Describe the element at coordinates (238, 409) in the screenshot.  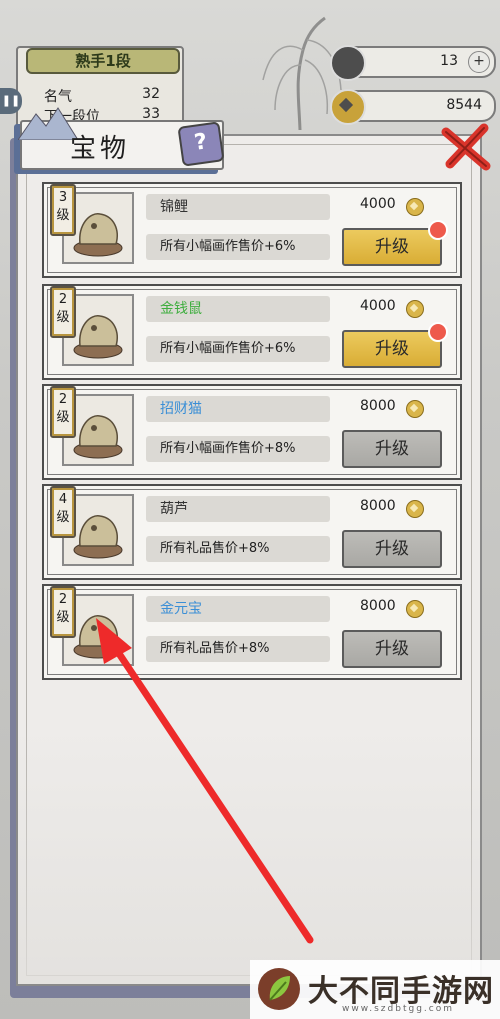
I see `treasure-name: 招财猫` at that location.